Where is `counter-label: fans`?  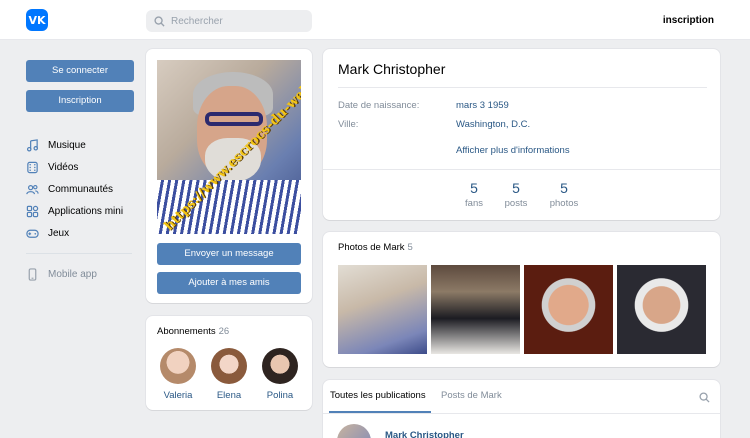 counter-label: fans is located at coordinates (474, 203).